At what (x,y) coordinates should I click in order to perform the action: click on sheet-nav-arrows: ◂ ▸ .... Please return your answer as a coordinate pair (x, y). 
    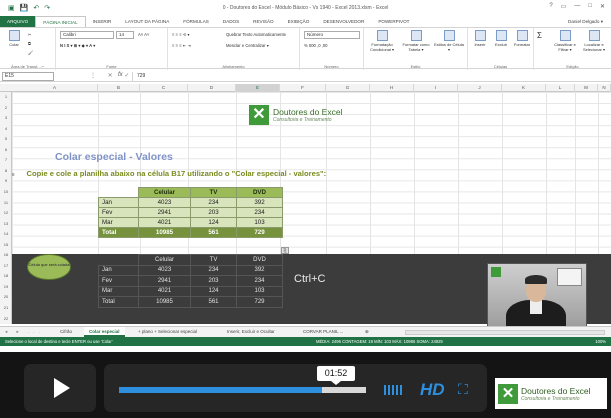
    Looking at the image, I should click on (24, 332).